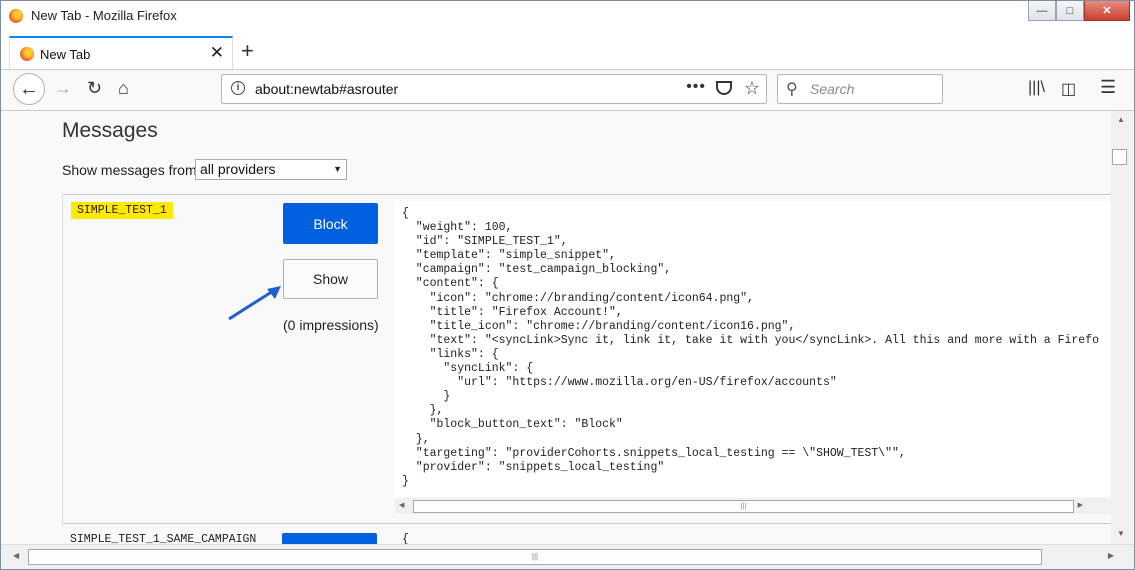 The height and width of the screenshot is (570, 1135). Describe the element at coordinates (163, 538) in the screenshot. I see `message-id-badge: SIMPLE_TEST_1_SAME_CAMPAIGN` at that location.